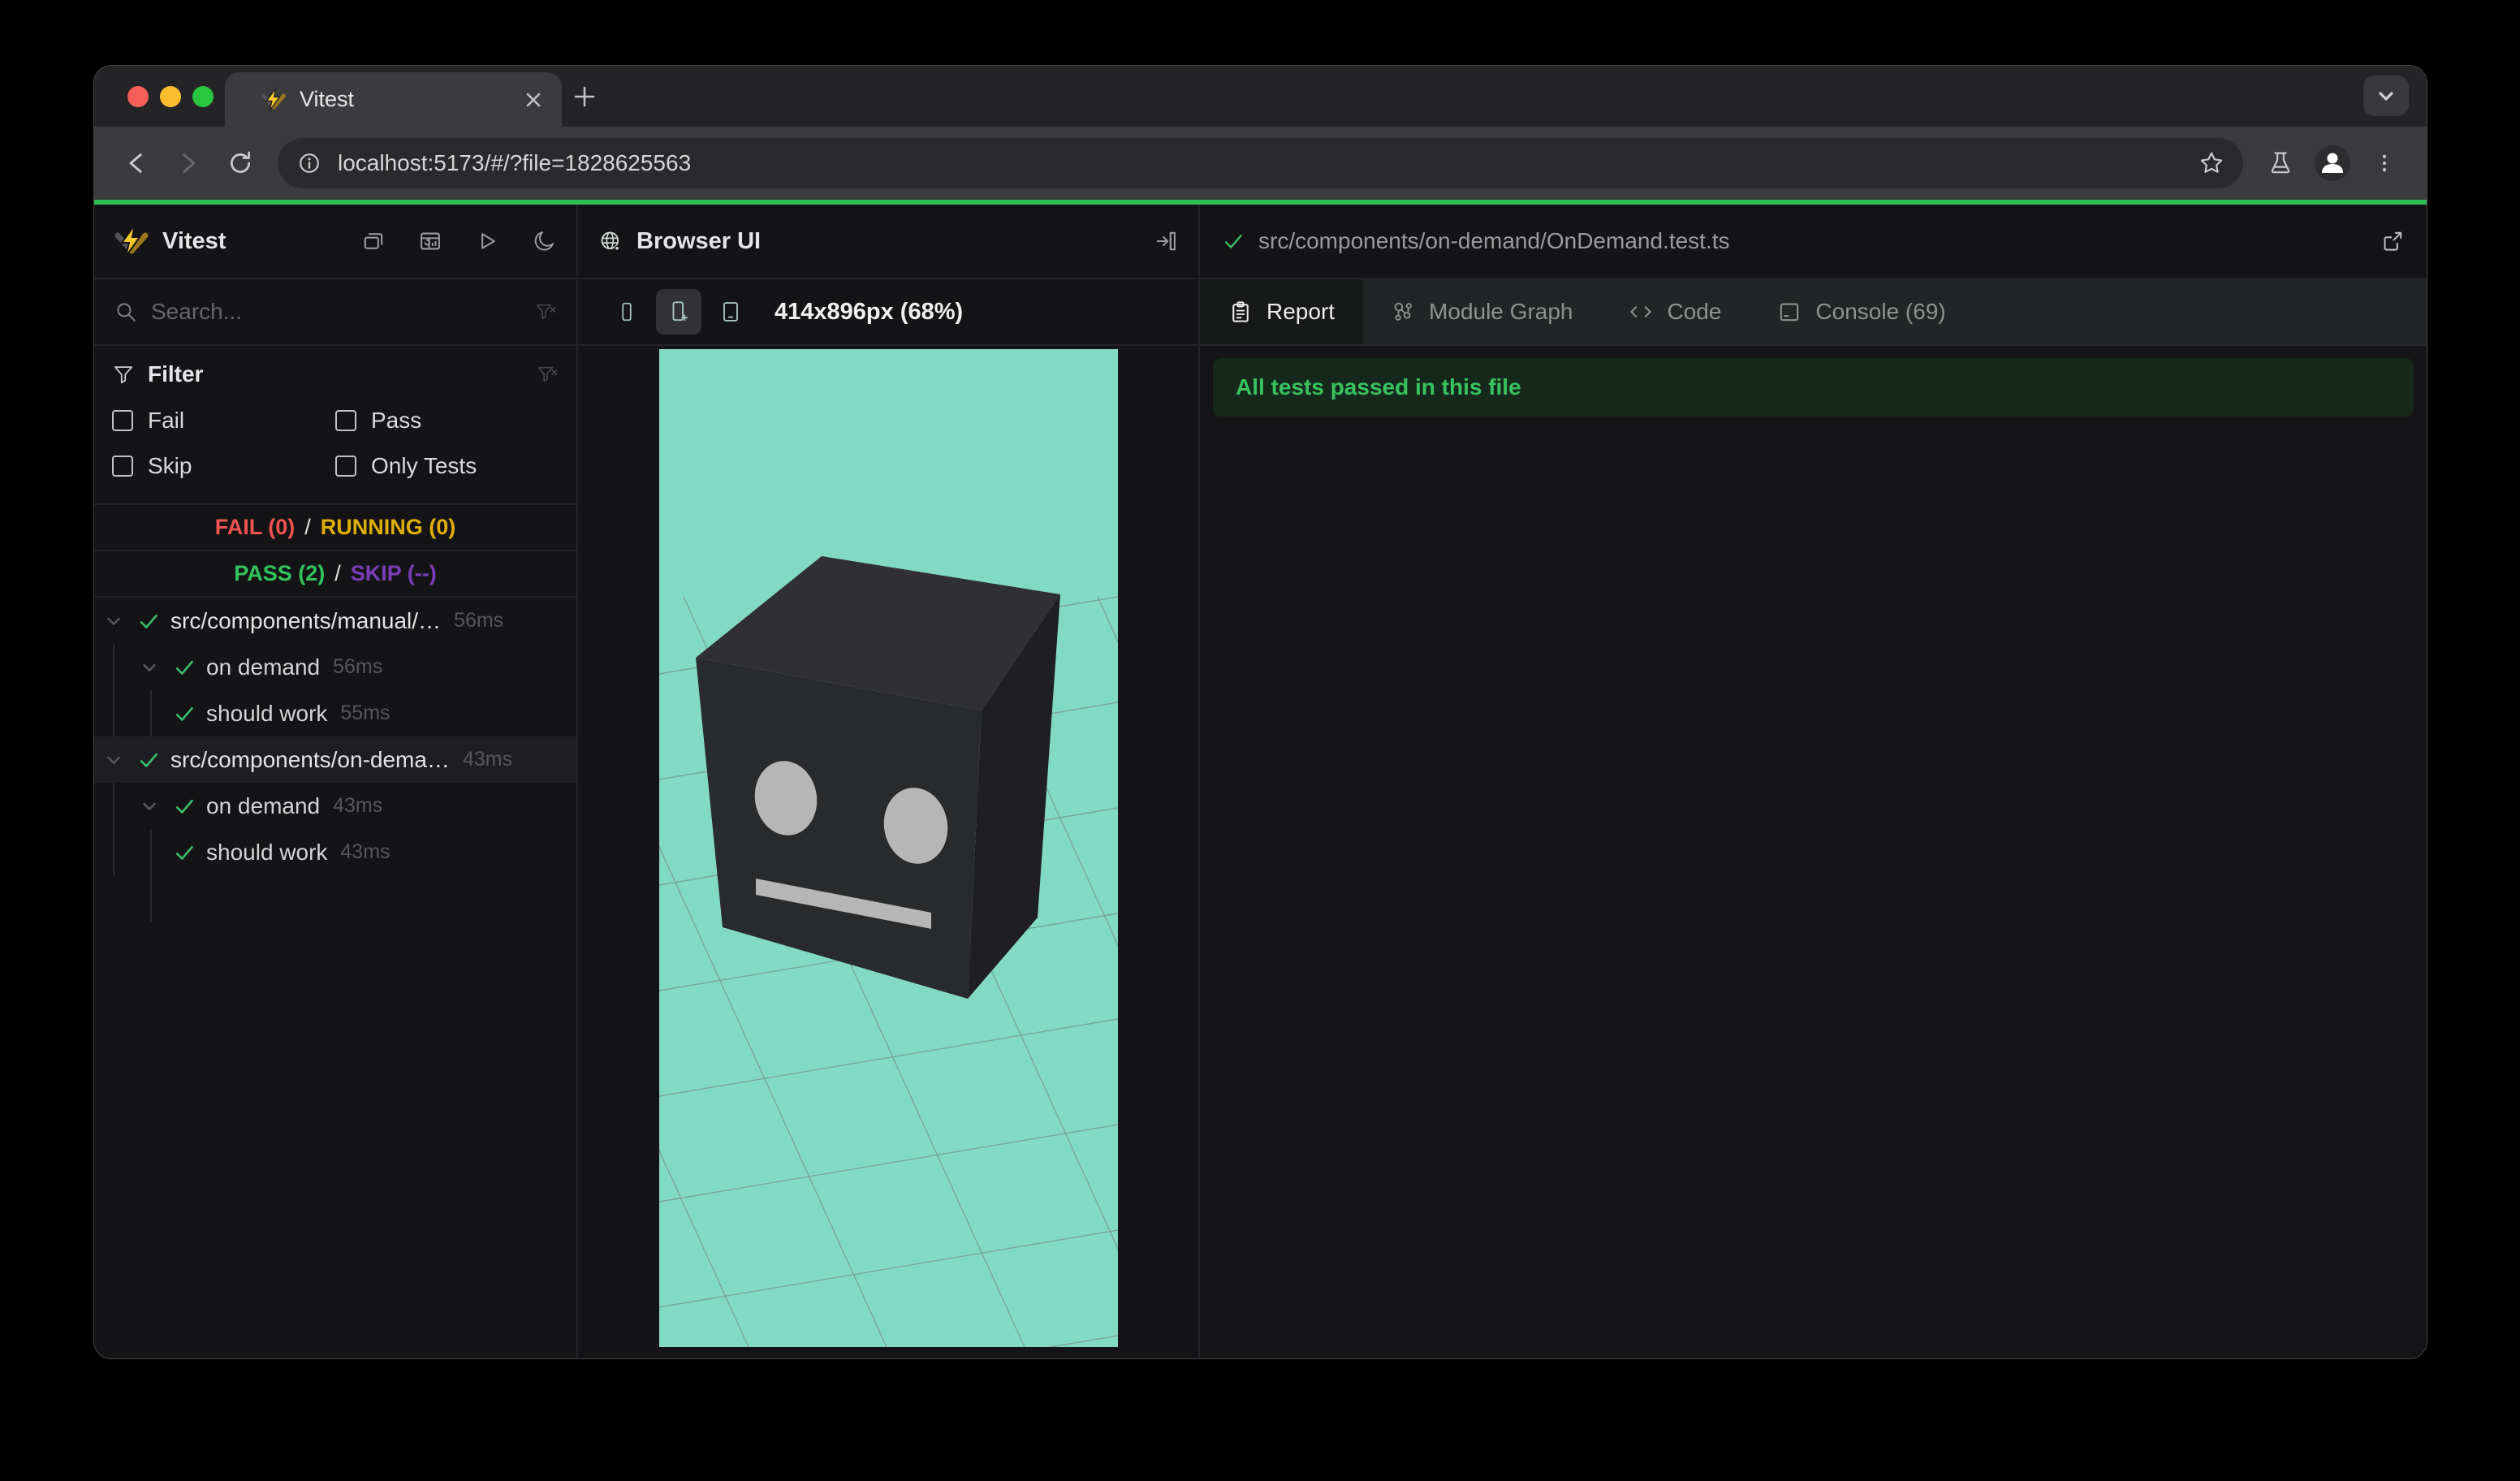  I want to click on open-in-editor-icon, so click(2393, 241).